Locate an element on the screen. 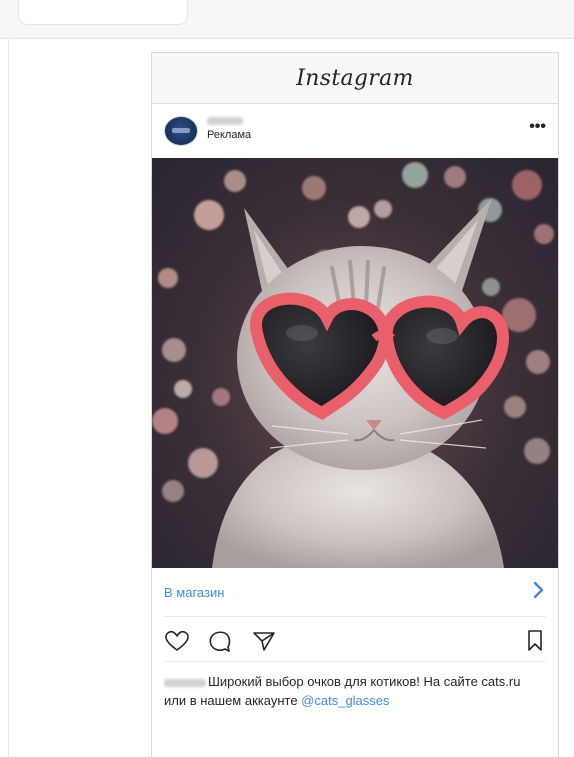 Image resolution: width=574 pixels, height=757 pixels. post-actions-row is located at coordinates (355, 639).